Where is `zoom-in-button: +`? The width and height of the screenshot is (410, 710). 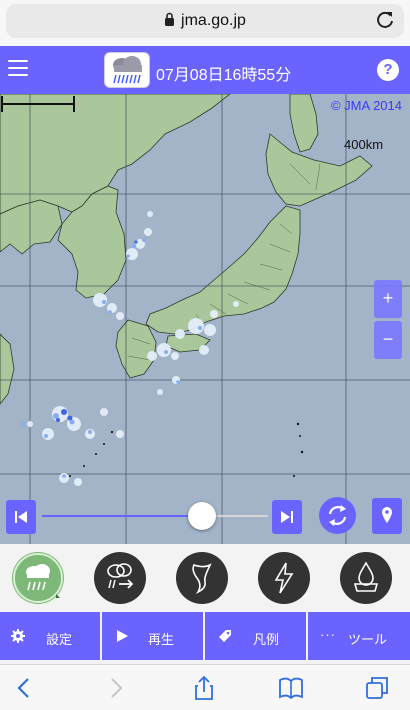 zoom-in-button: + is located at coordinates (388, 299).